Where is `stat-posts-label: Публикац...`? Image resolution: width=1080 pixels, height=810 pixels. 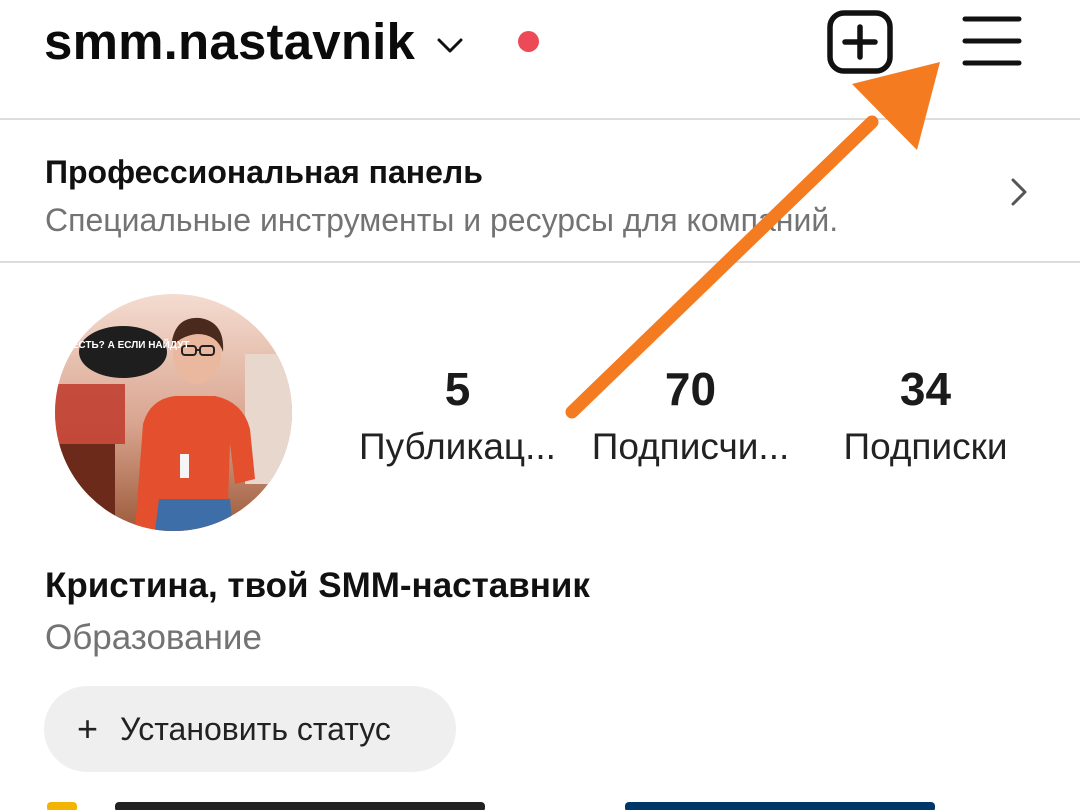 stat-posts-label: Публикац... is located at coordinates (457, 446).